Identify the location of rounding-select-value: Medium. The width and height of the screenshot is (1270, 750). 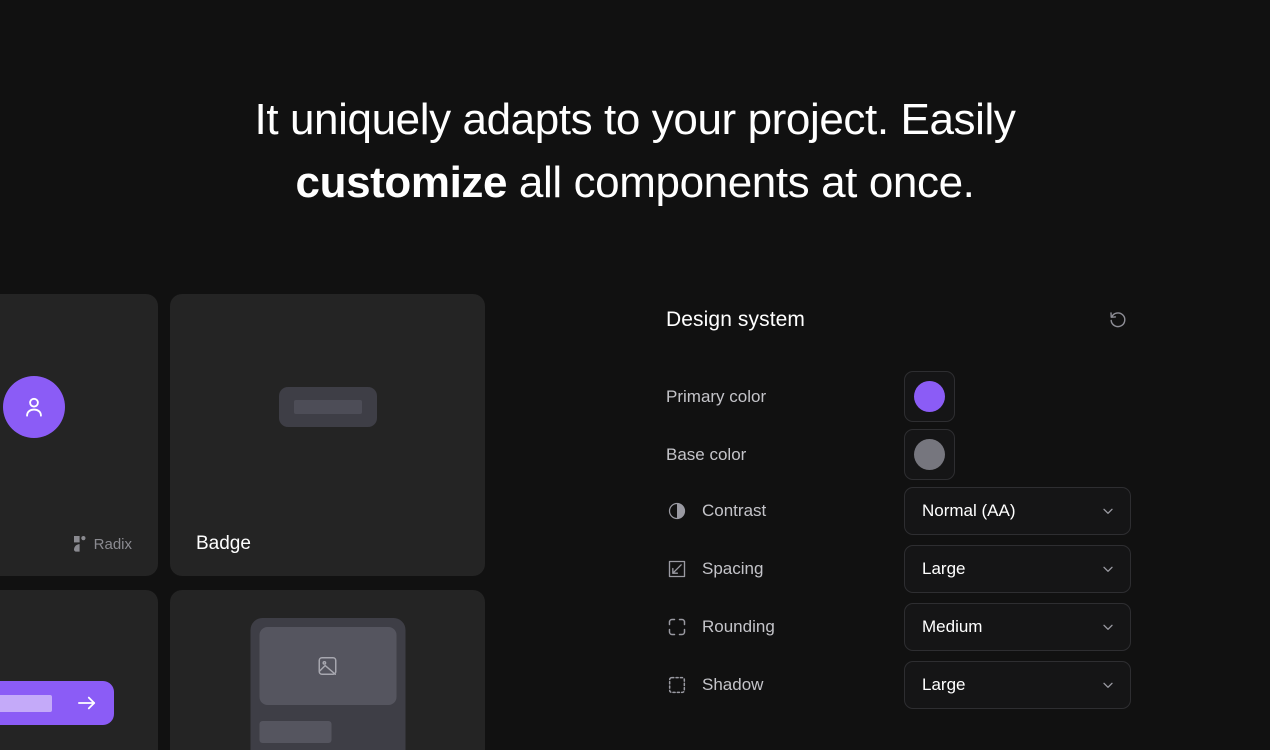
(952, 626).